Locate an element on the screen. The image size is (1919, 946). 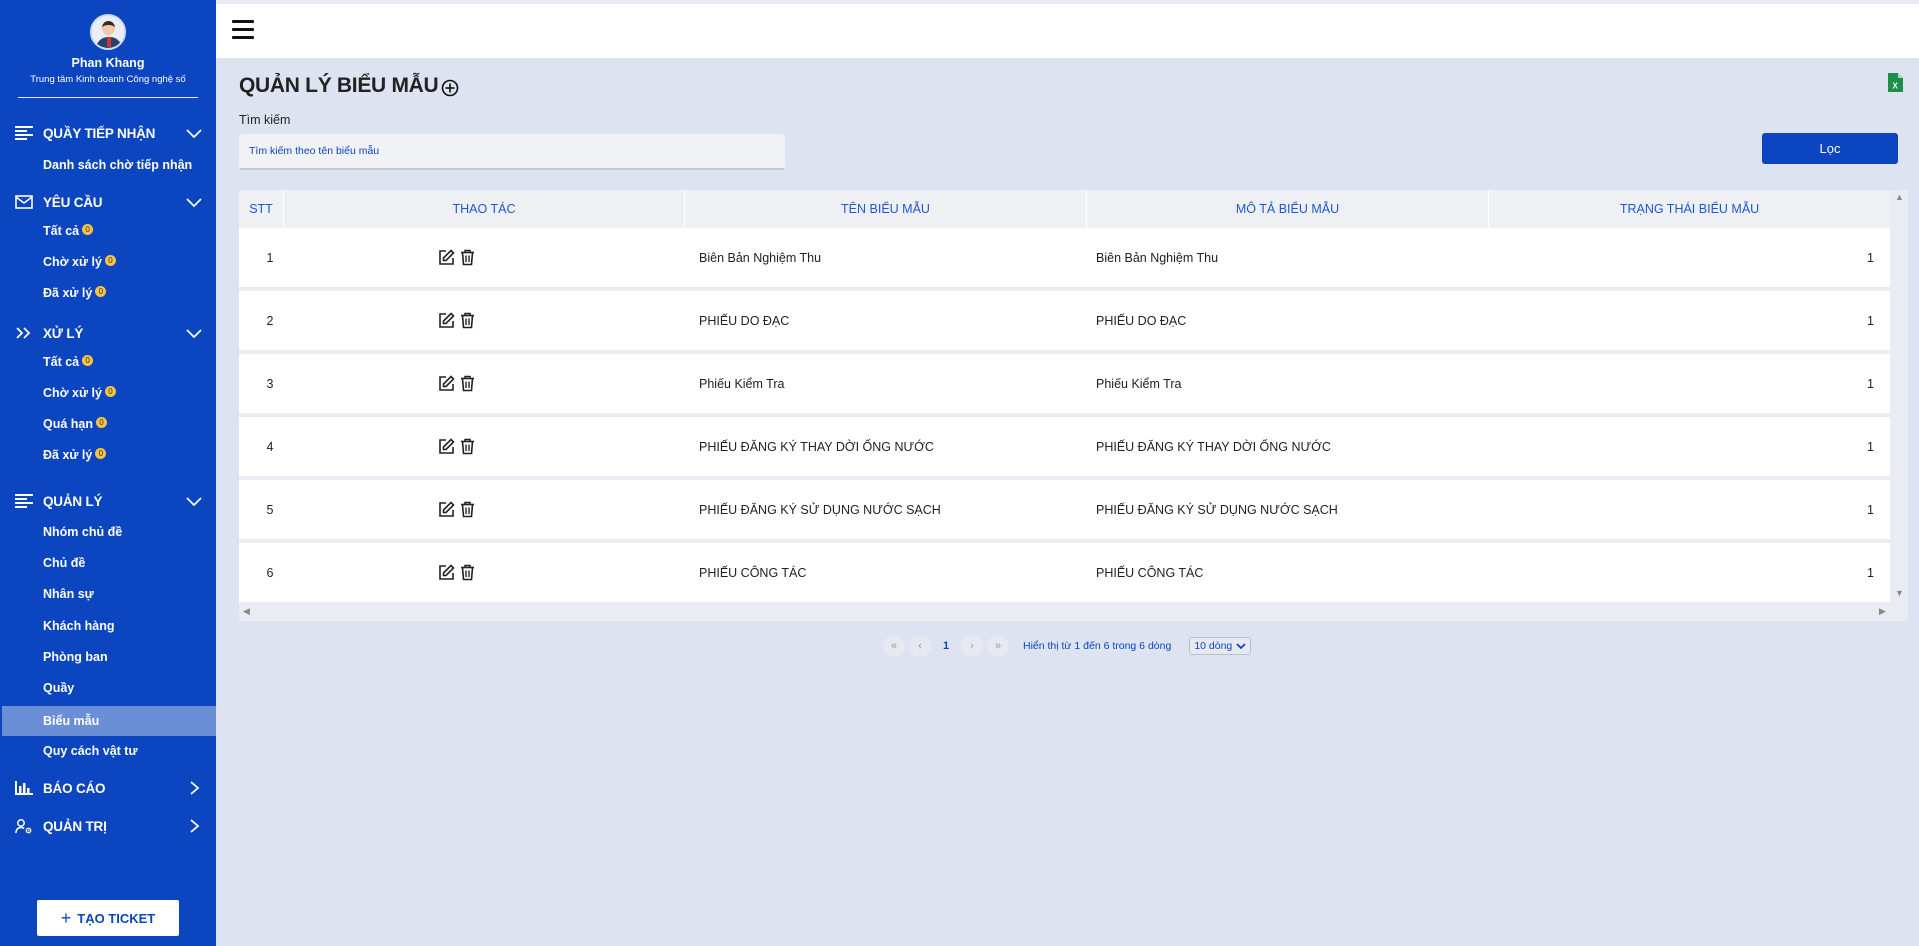
prev-page-button: ‹ is located at coordinates (920, 646).